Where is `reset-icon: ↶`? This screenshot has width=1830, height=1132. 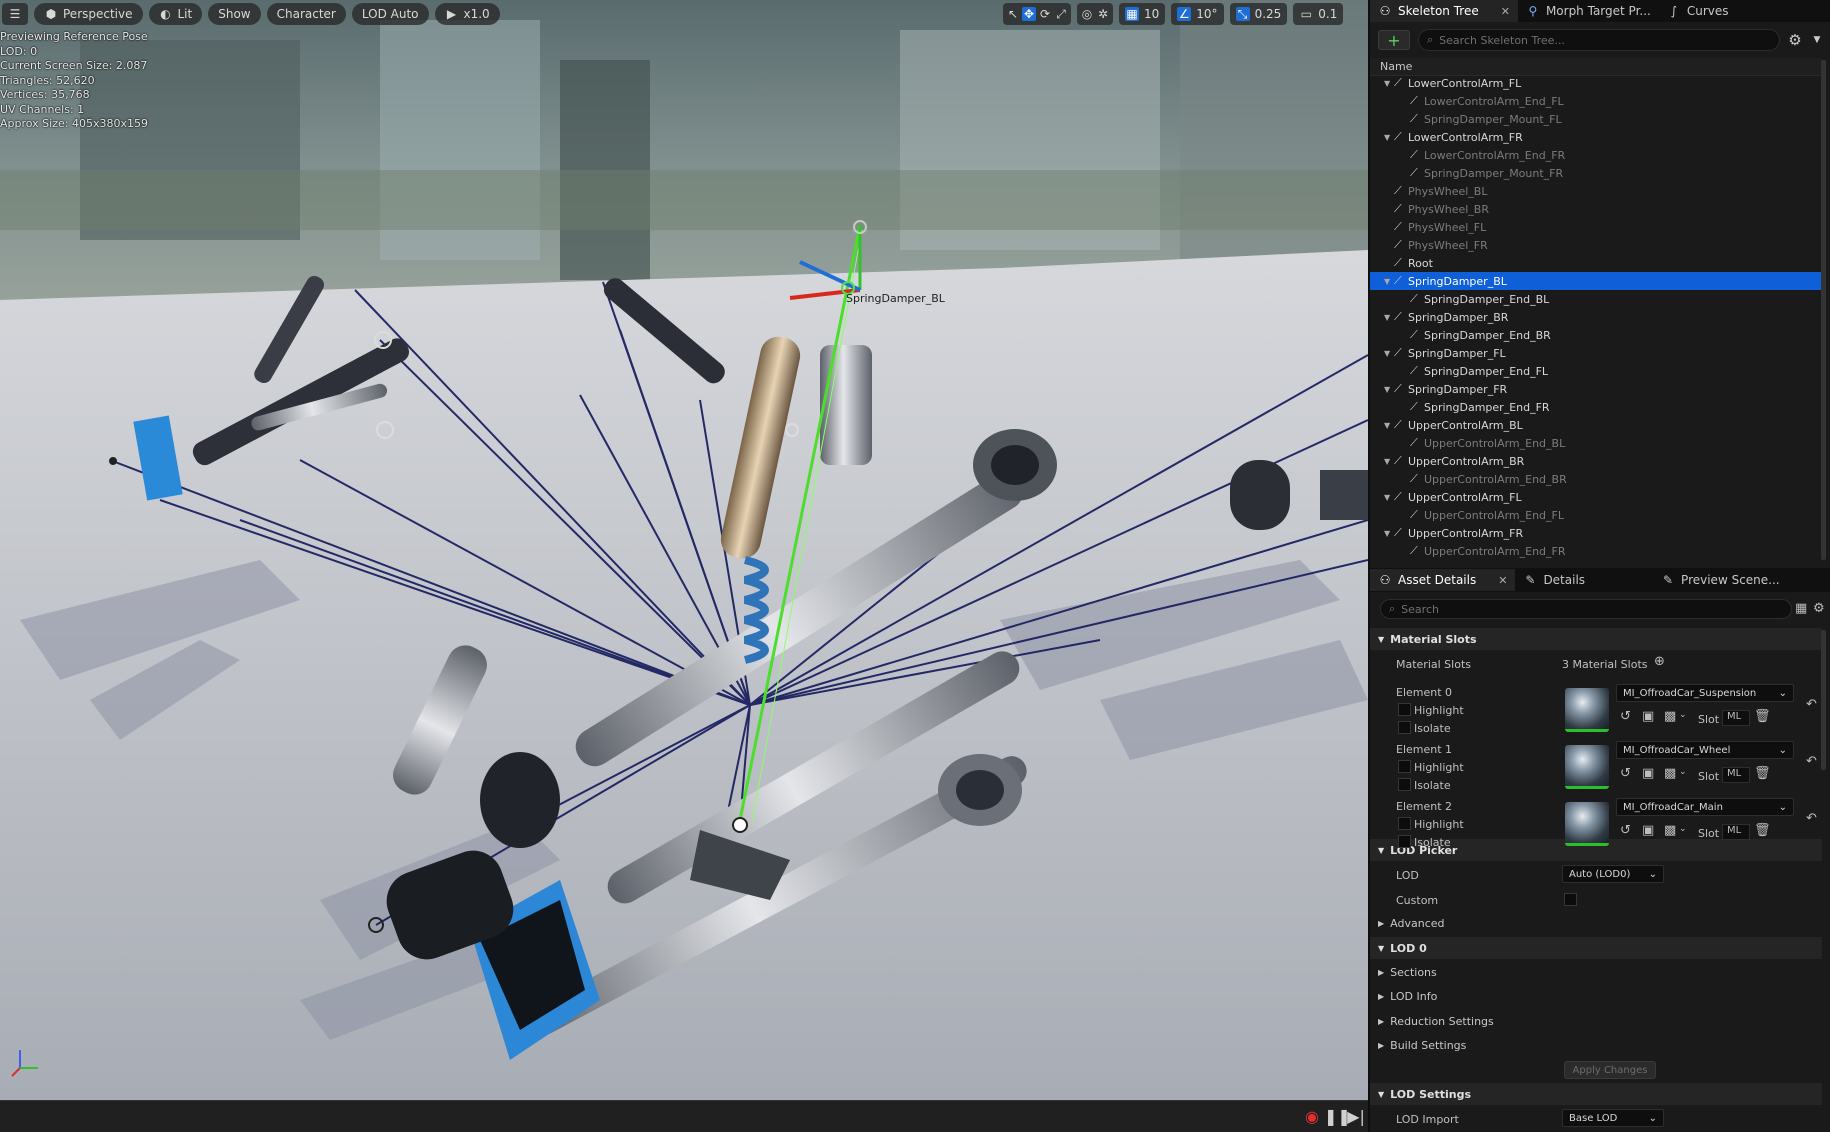
reset-icon: ↶ is located at coordinates (1811, 818).